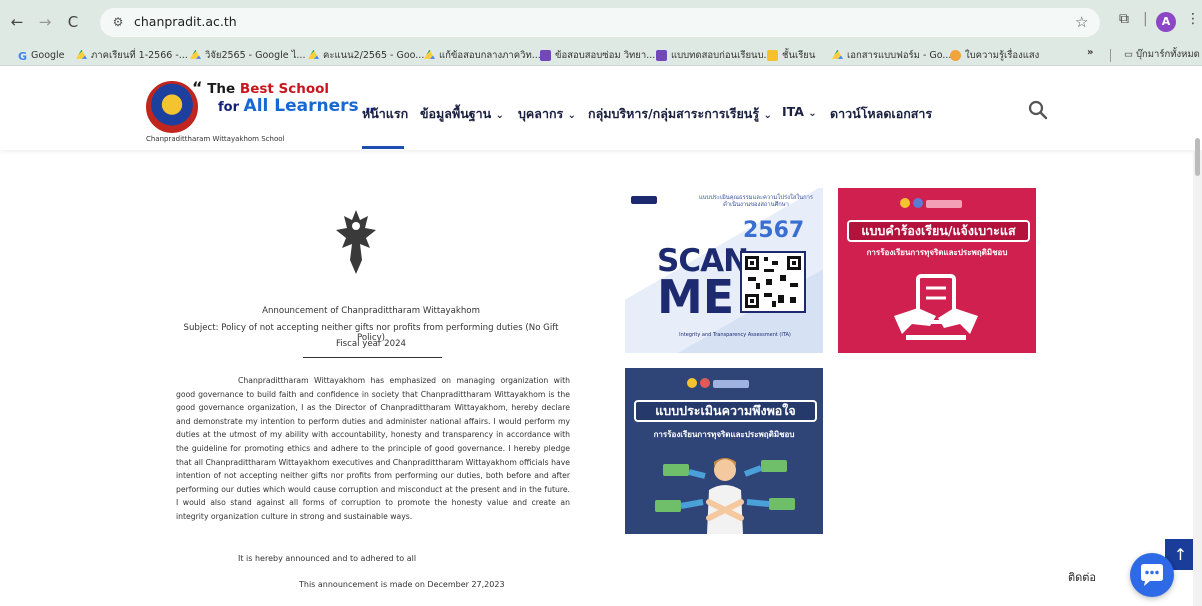 The height and width of the screenshot is (606, 1202). Describe the element at coordinates (185, 21) in the screenshot. I see `url-text: chanpradit.ac.th` at that location.